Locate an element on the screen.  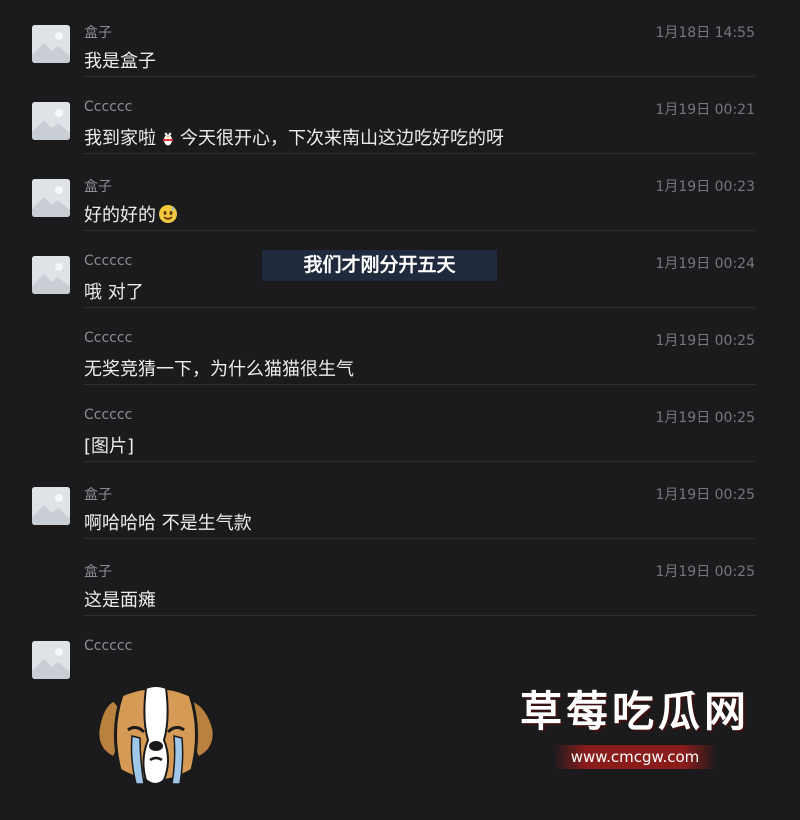
message-row: 盒子 1月19日 00:25 这是面瘫 is located at coordinates (400, 577).